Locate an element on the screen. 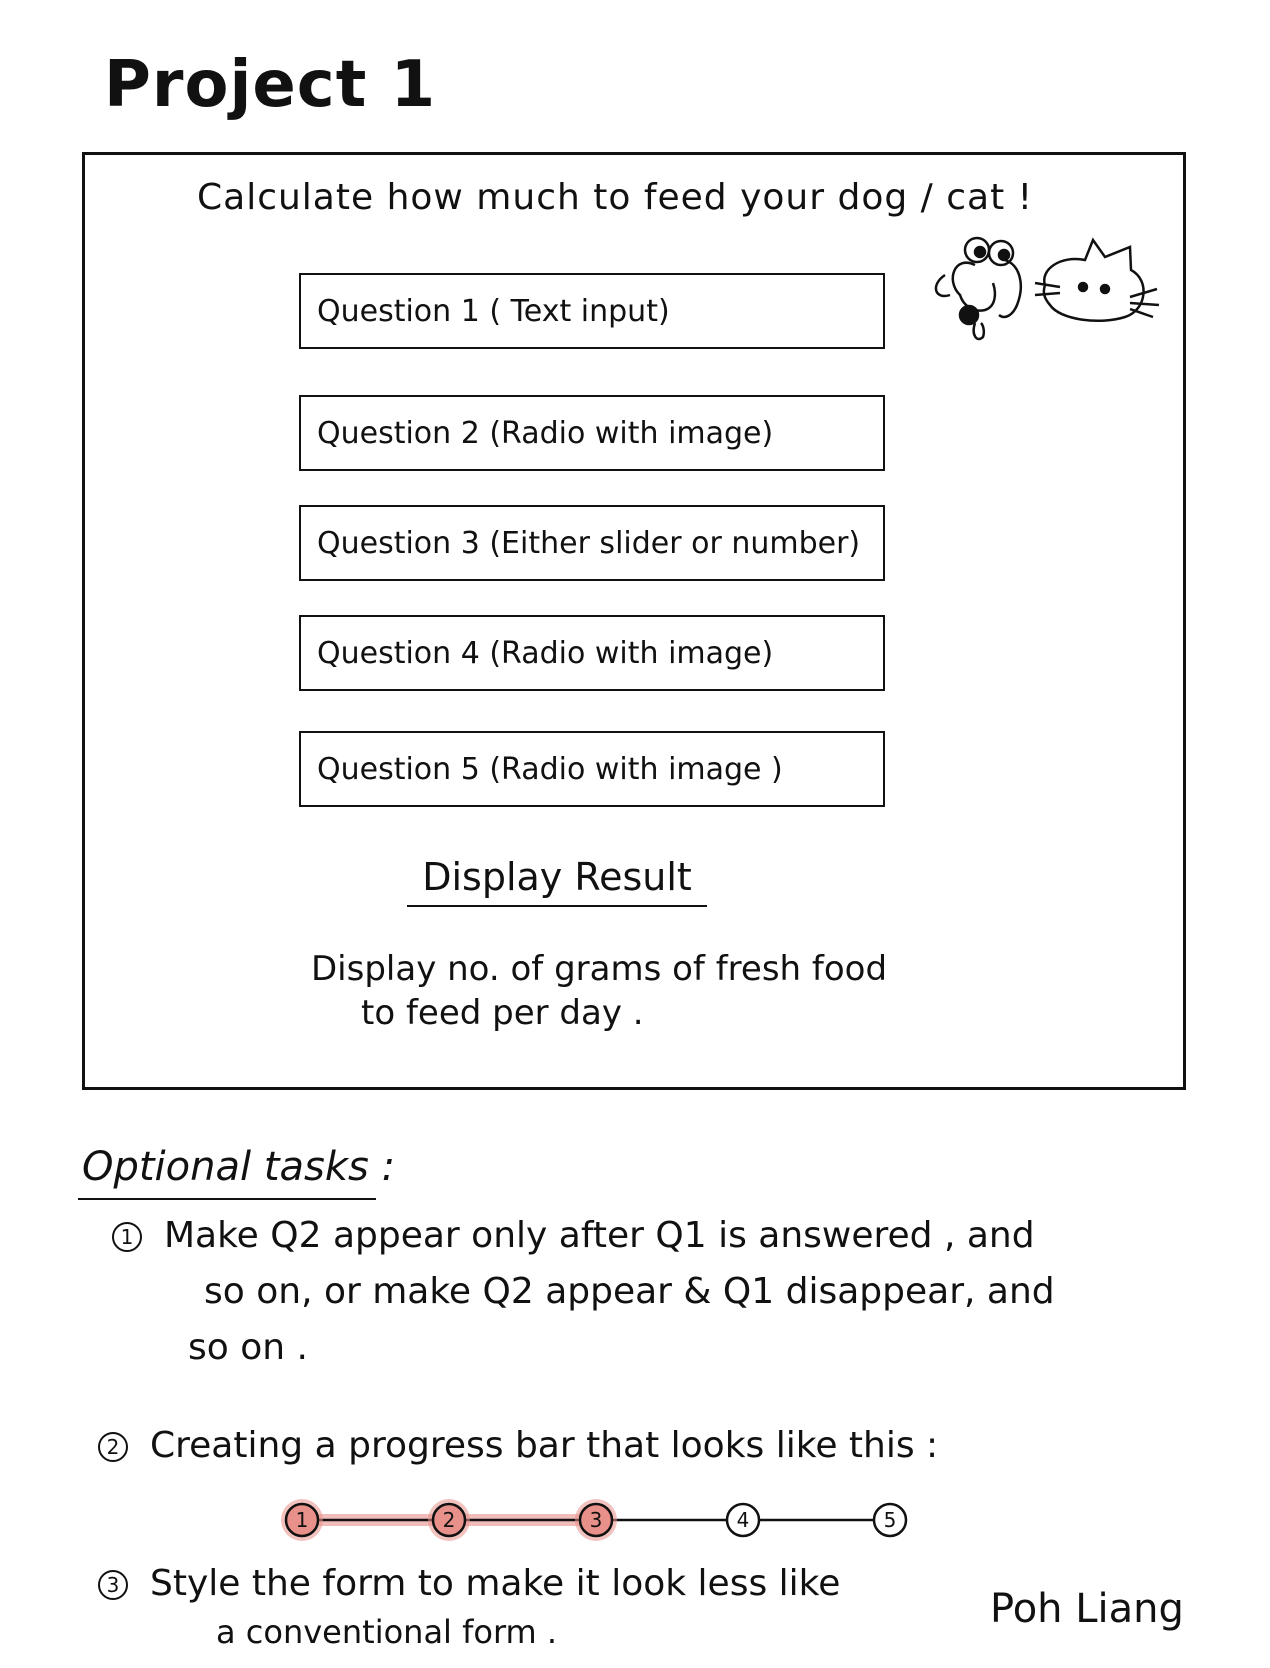 The width and height of the screenshot is (1270, 1668). progress-step-label: 2 is located at coordinates (449, 1520).